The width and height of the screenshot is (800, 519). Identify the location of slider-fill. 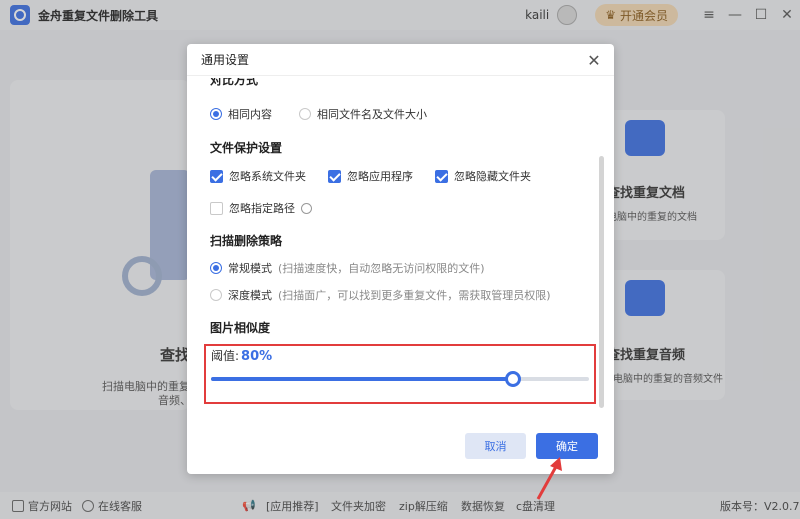
(362, 379).